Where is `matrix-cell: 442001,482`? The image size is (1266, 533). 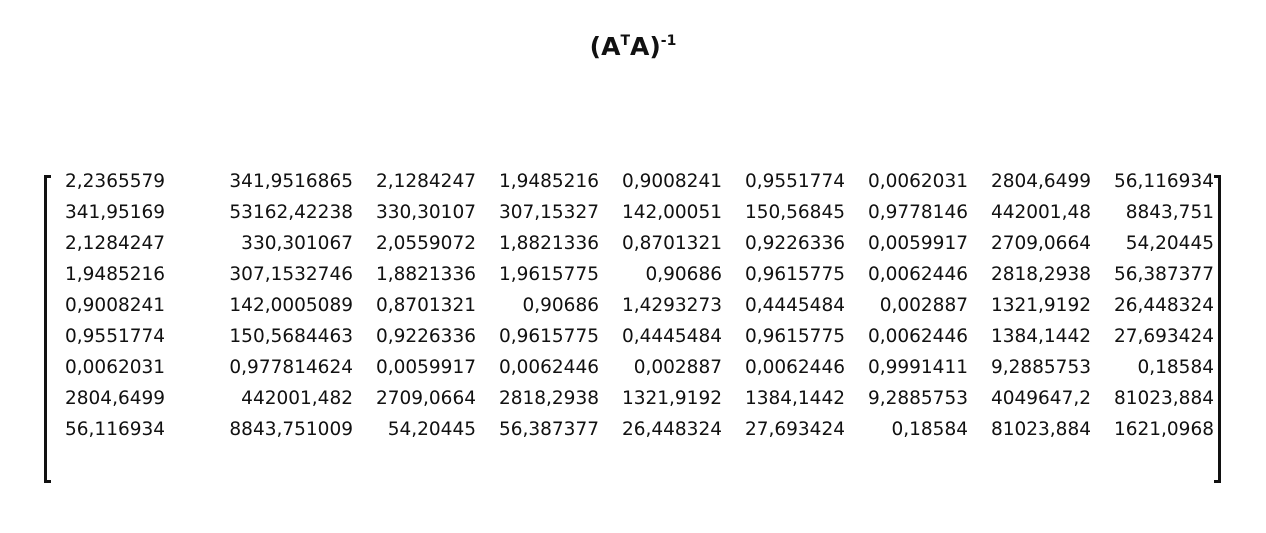
matrix-cell: 442001,482 is located at coordinates (297, 398).